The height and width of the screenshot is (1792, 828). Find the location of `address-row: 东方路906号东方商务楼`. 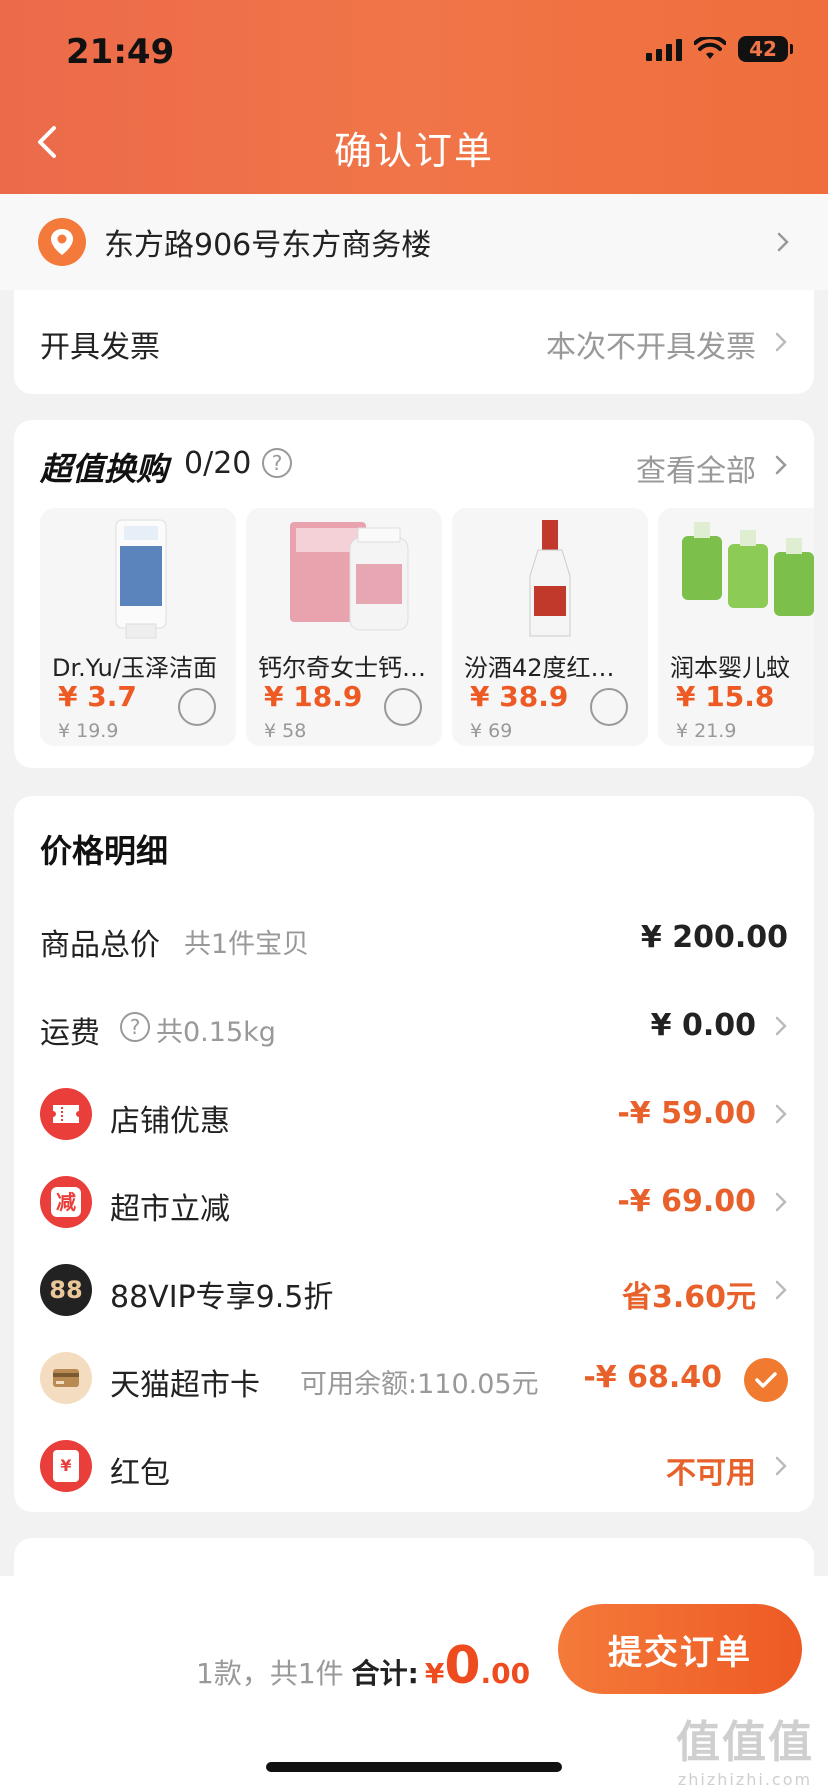

address-row: 东方路906号东方商务楼 is located at coordinates (414, 242).